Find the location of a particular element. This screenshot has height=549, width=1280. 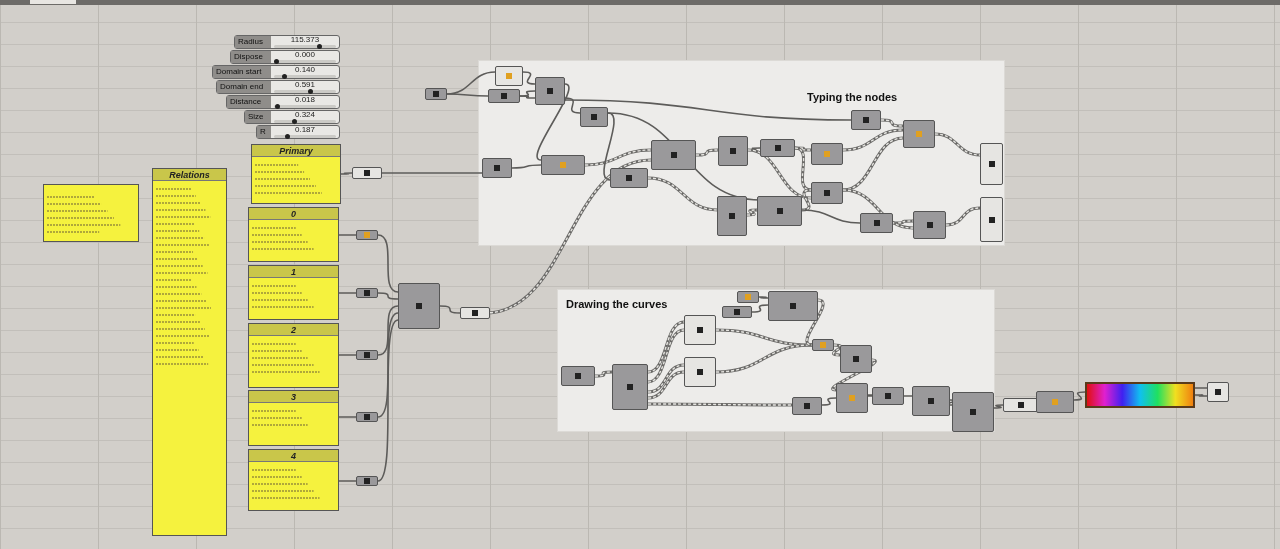

number-slider: Distance 0.018 is located at coordinates (283, 102).